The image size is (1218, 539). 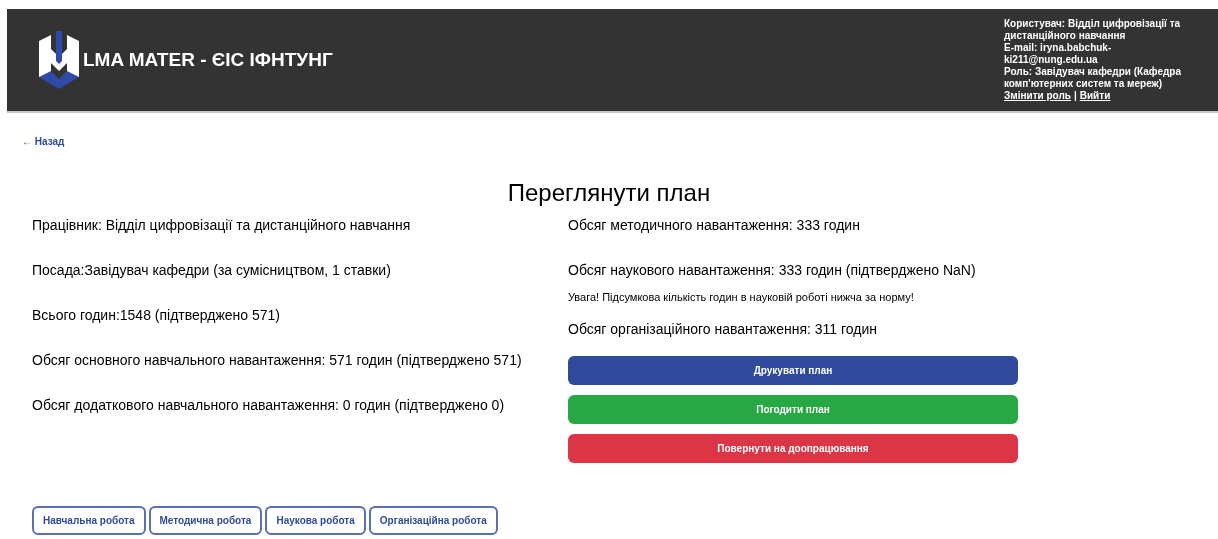 I want to click on info-text: Посада:Завідувач кафедри (за сумісництвом, 1 ставки), so click(x=212, y=270).